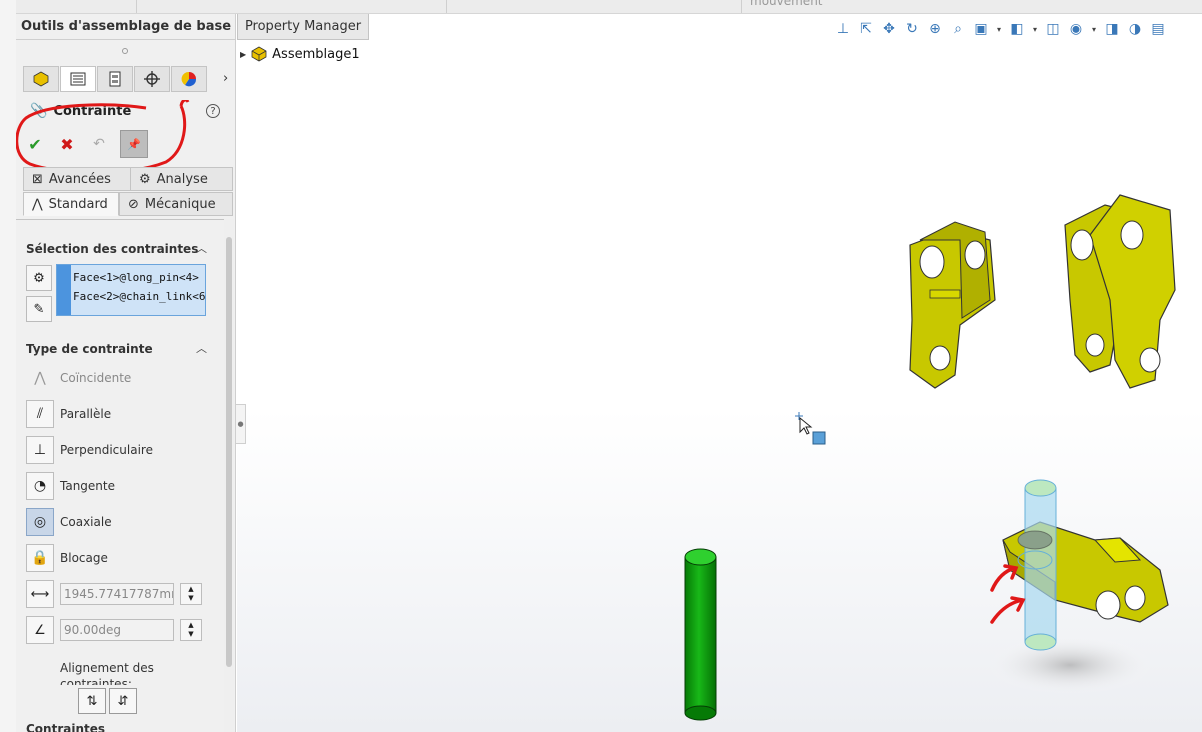  I want to click on ok-button: ✔, so click(35, 144).